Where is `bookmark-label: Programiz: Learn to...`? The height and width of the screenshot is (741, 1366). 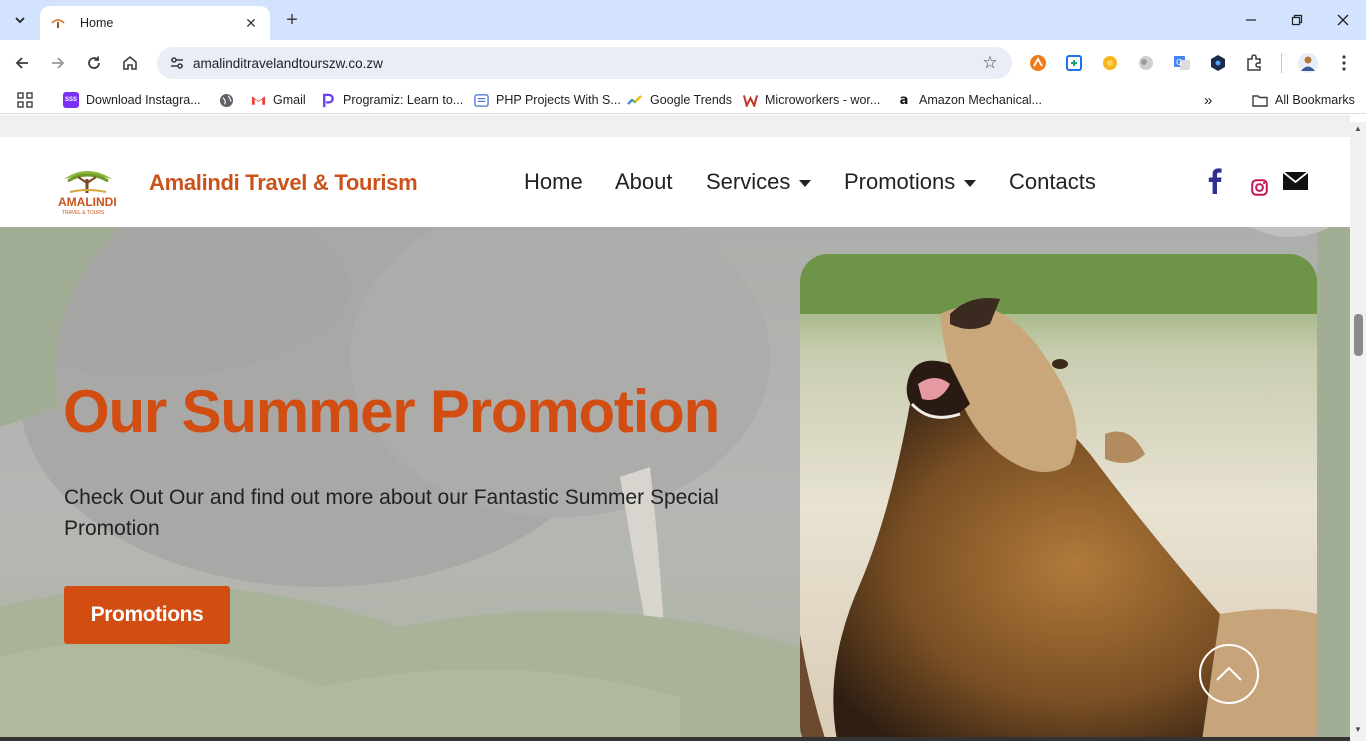
bookmark-label: Programiz: Learn to... is located at coordinates (403, 100).